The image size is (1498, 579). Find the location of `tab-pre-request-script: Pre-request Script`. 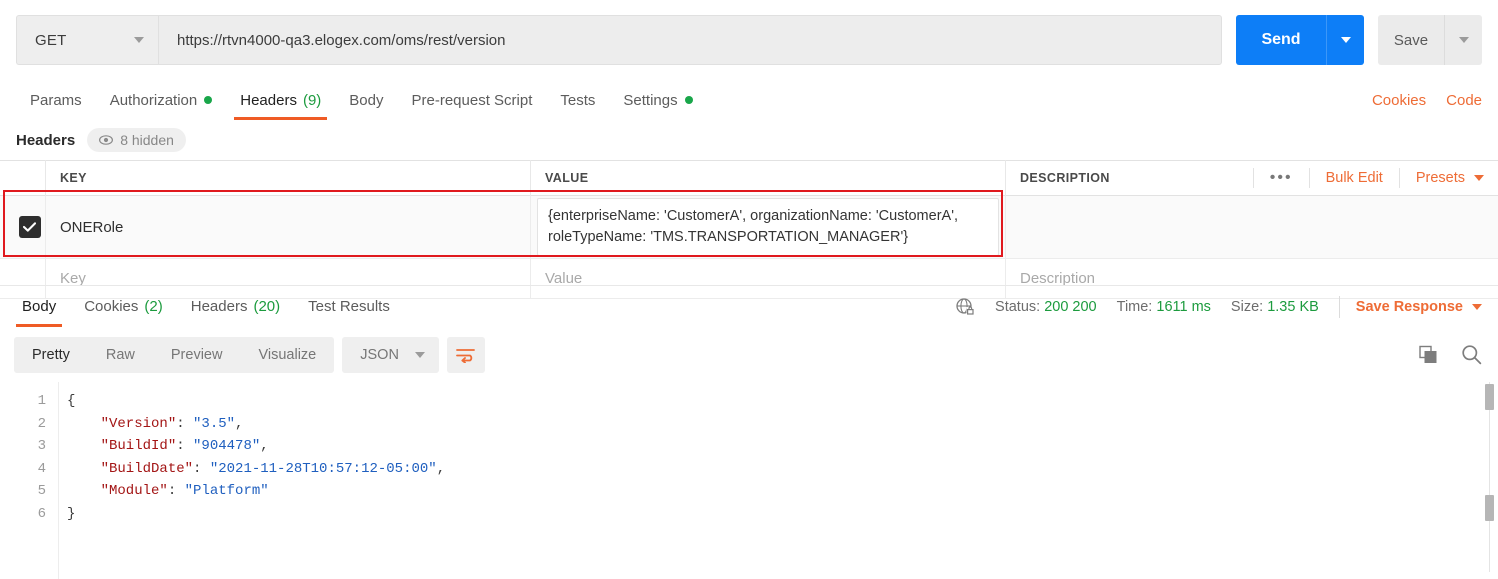

tab-pre-request-script: Pre-request Script is located at coordinates (472, 100).